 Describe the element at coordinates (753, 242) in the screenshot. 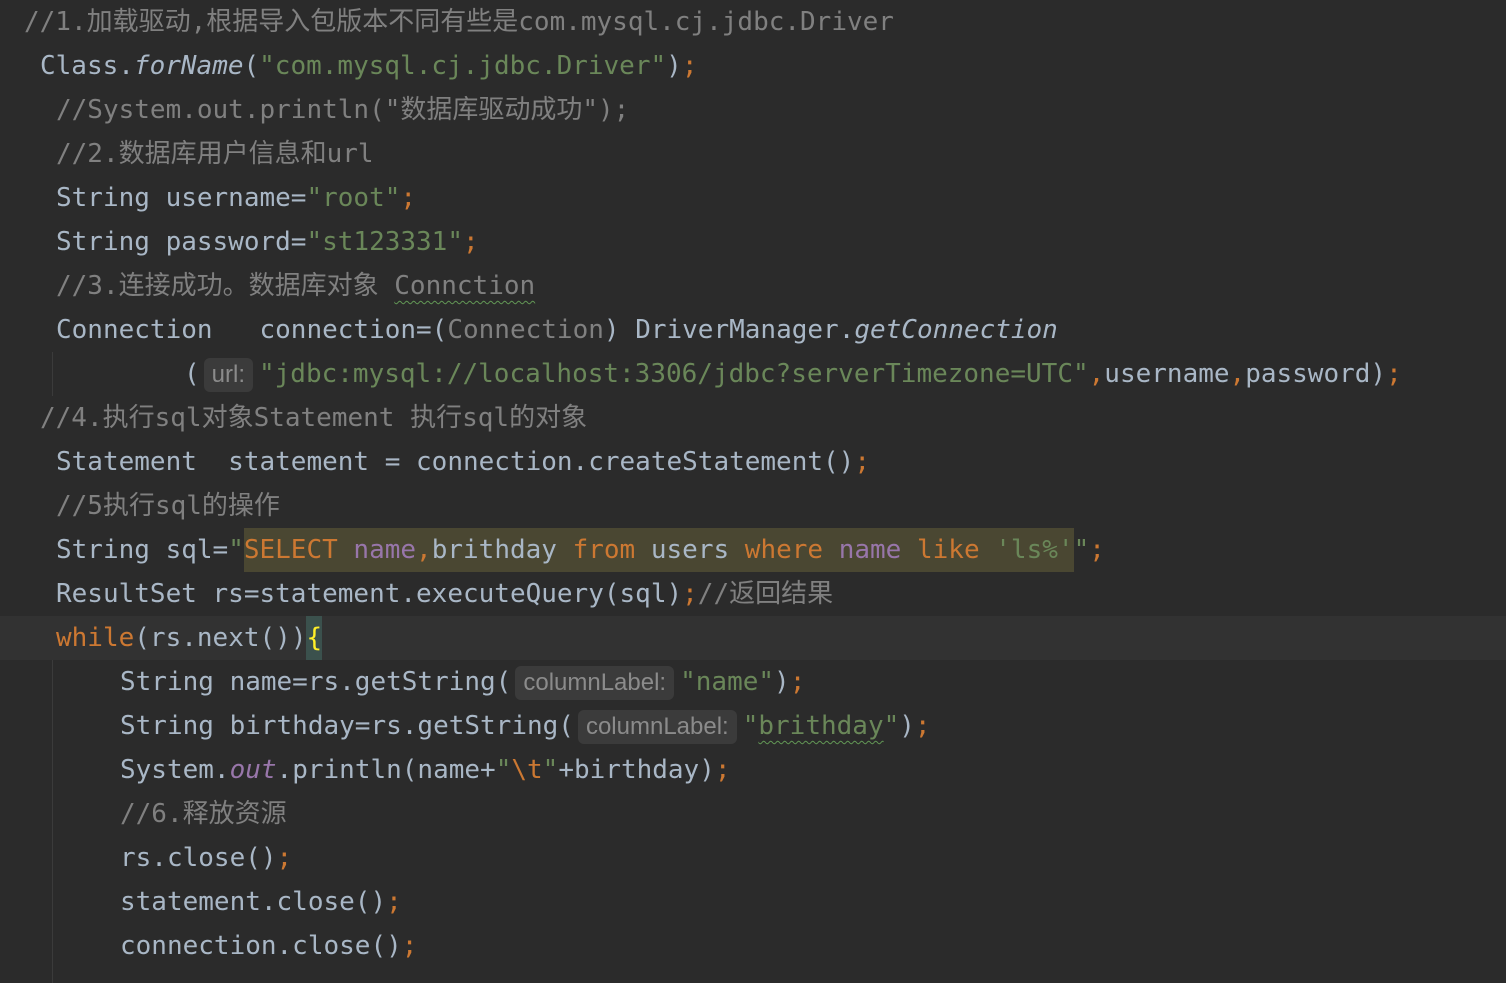

I see `code-line: String password="st123331";` at that location.